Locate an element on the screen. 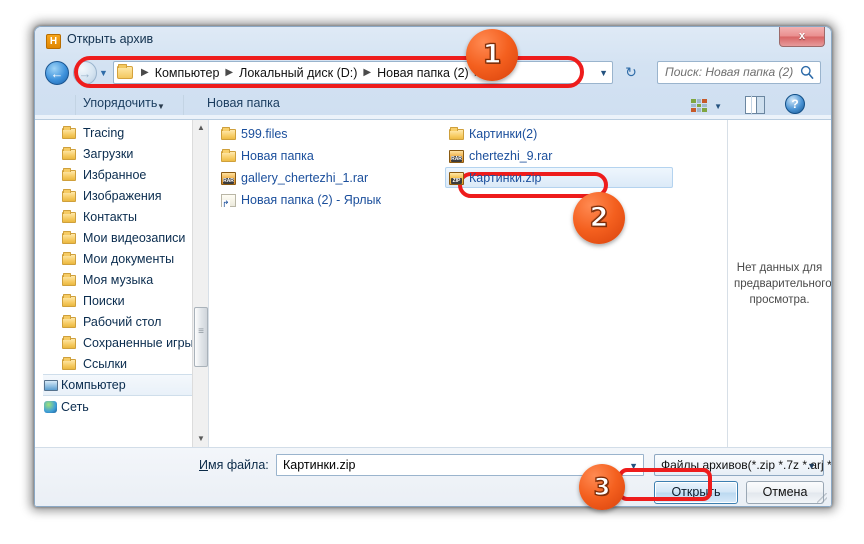  sidebar-item-5: Мои видеозаписи is located at coordinates (117, 237).